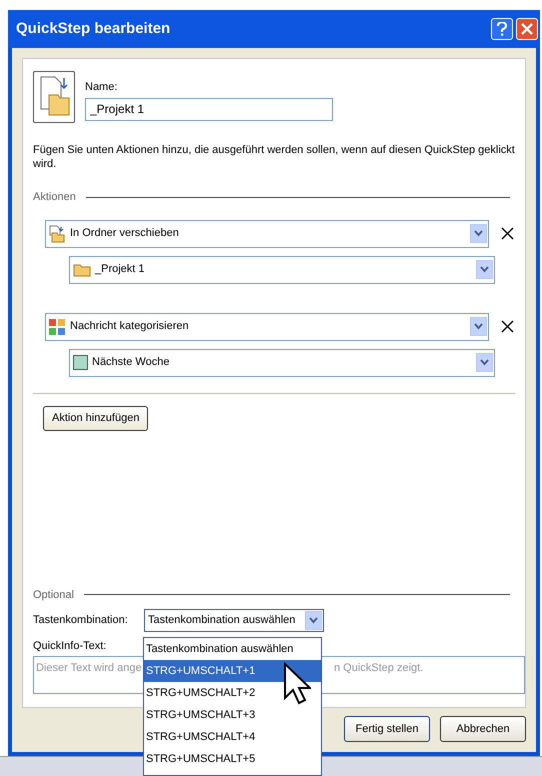 The width and height of the screenshot is (542, 776). I want to click on section-heading: Aktionen, so click(54, 197).